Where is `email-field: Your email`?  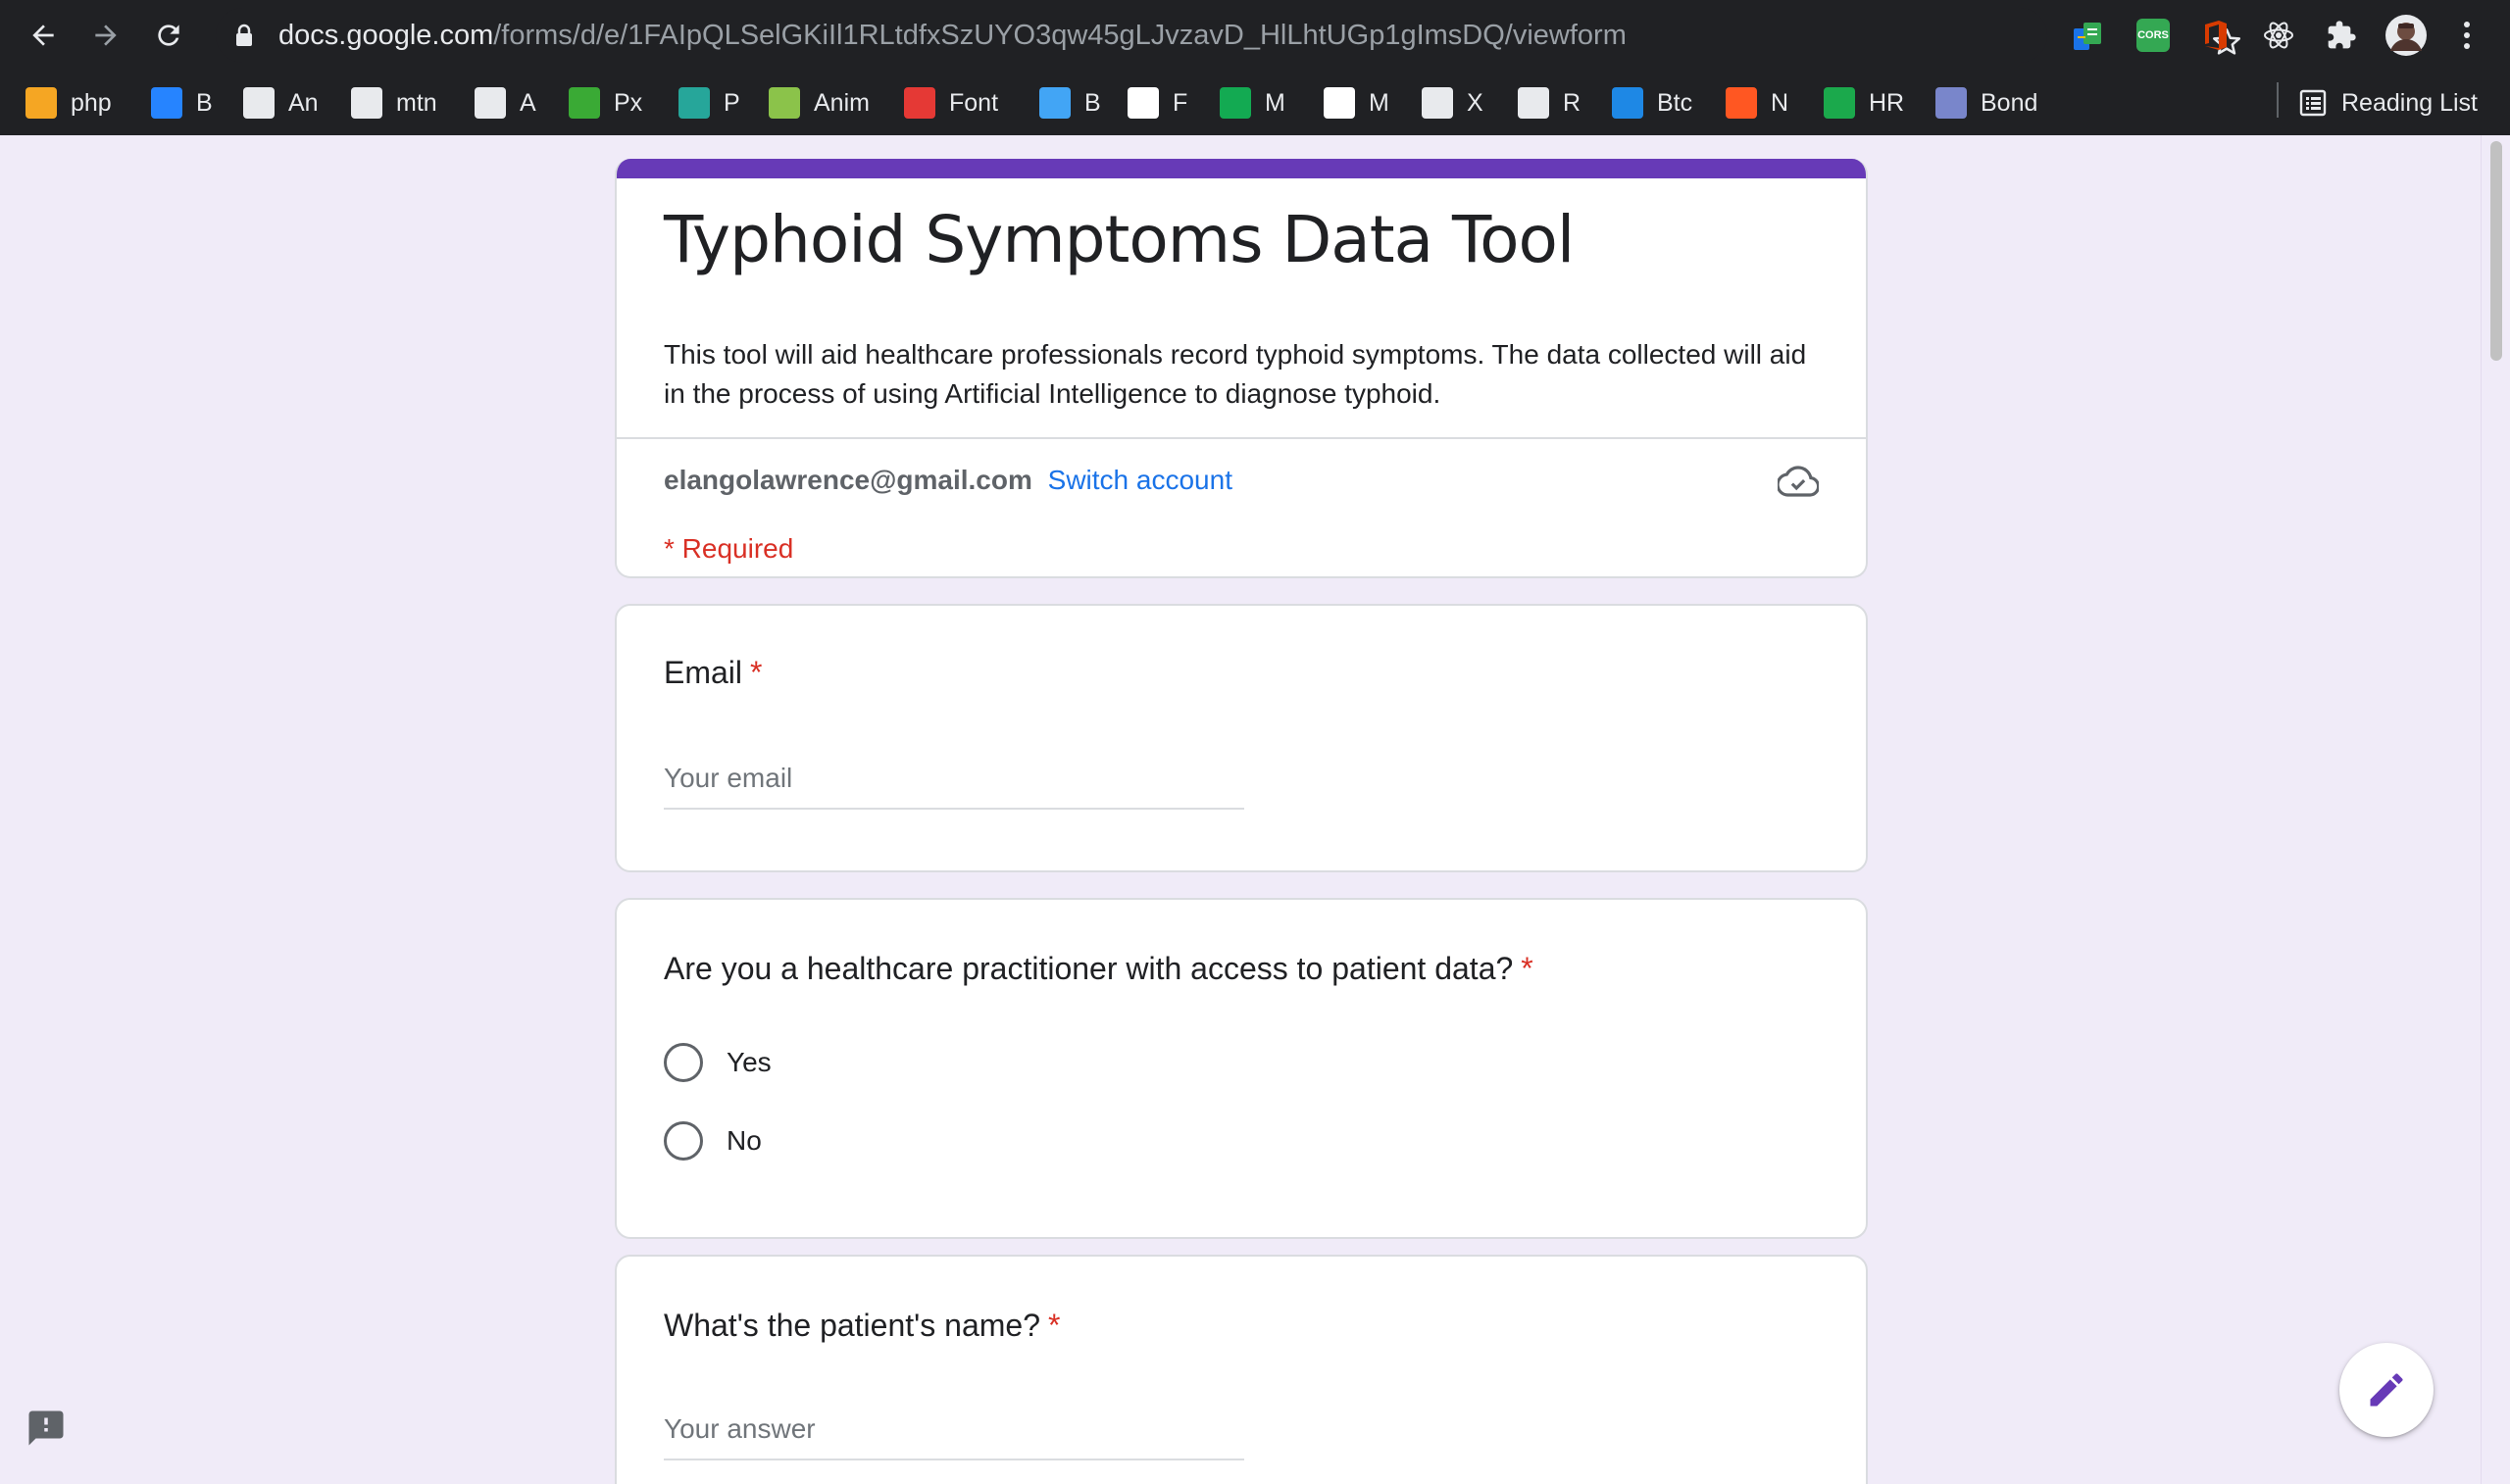 email-field: Your email is located at coordinates (728, 779).